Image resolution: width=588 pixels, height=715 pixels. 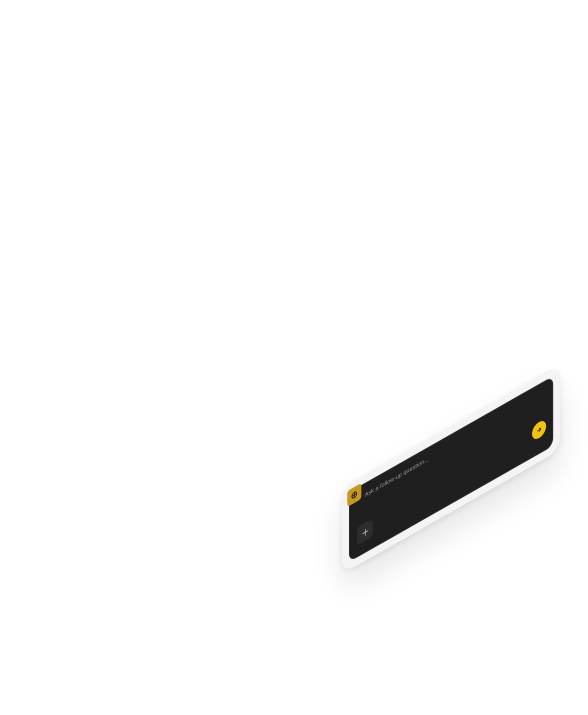 I want to click on add-button, so click(x=364, y=532).